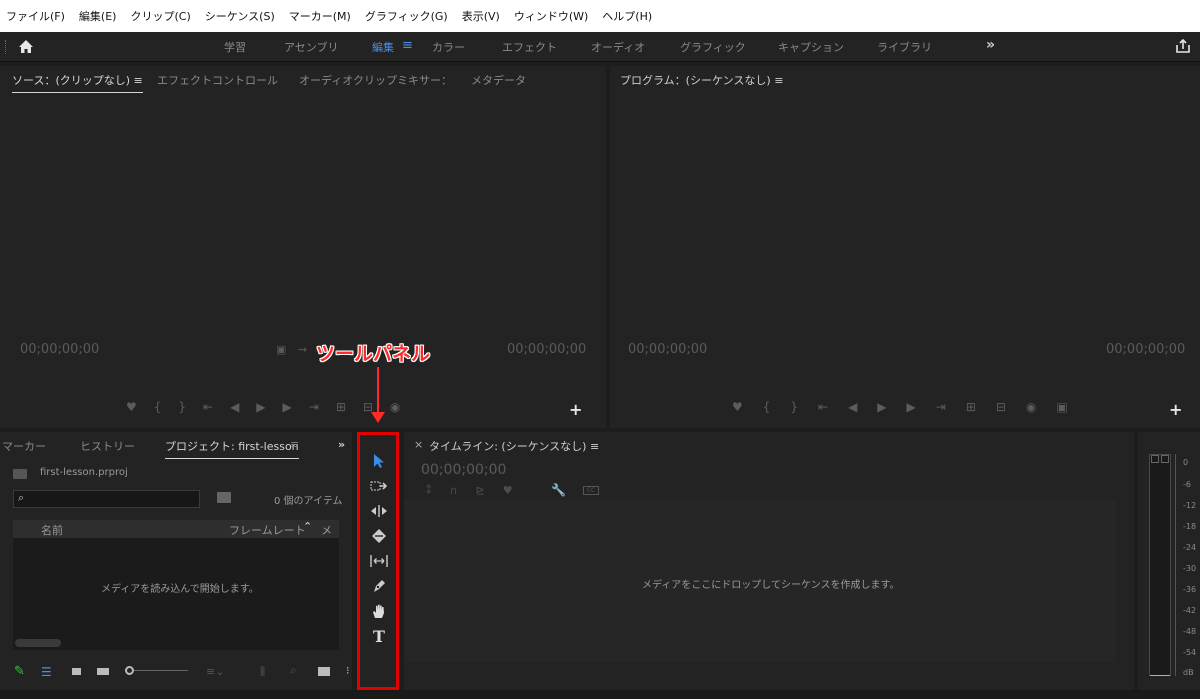  What do you see at coordinates (558, 490) in the screenshot?
I see `wrench-icon: 🔧` at bounding box center [558, 490].